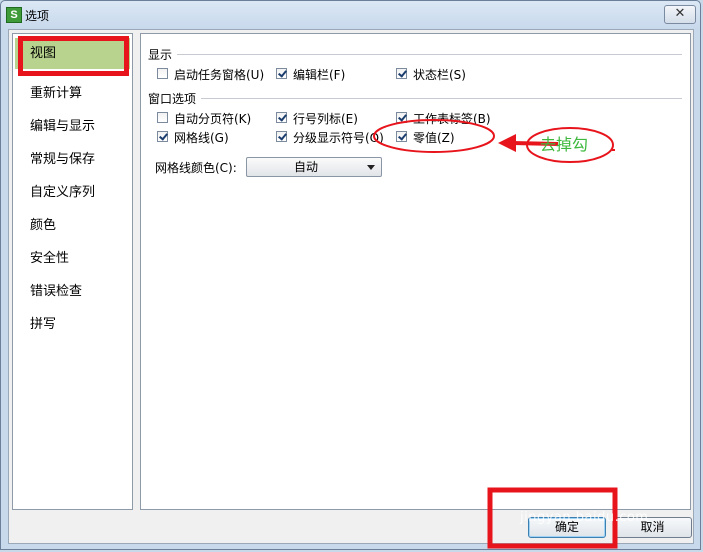 This screenshot has height=552, width=703. I want to click on gridline-color-select: 自动, so click(314, 167).